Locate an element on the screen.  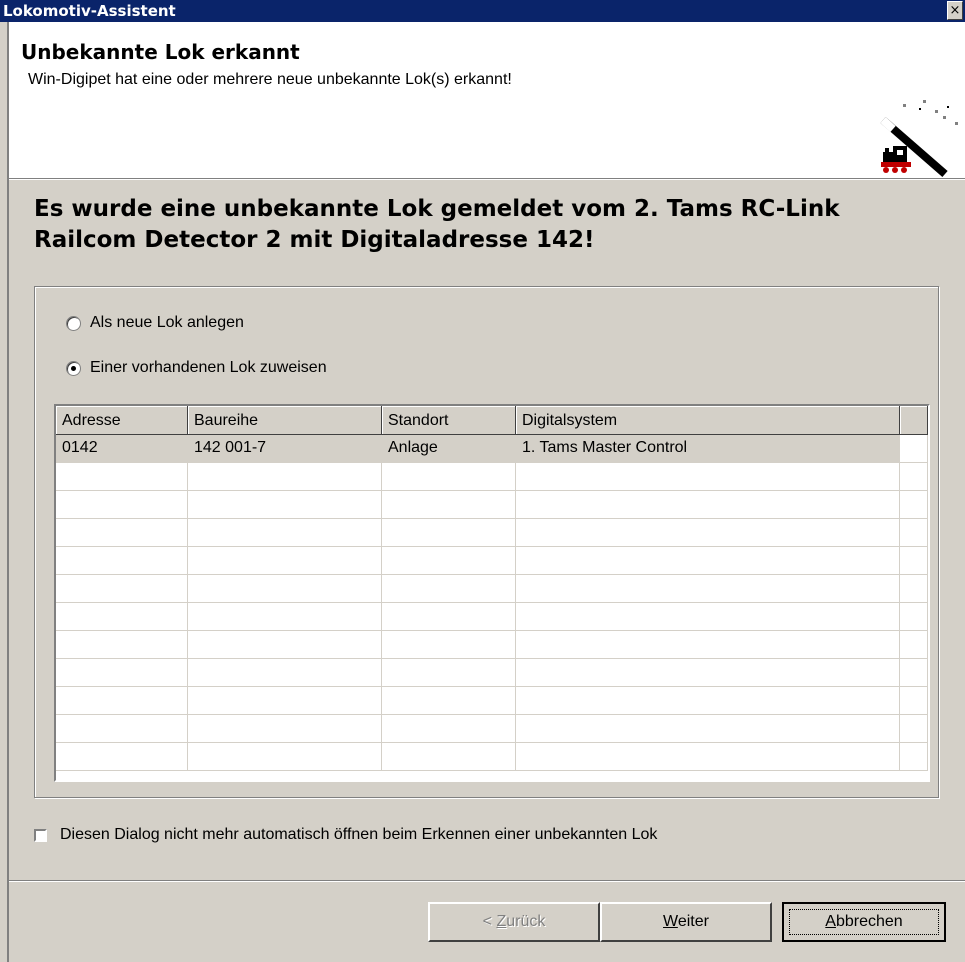
focus-rectangle is located at coordinates (864, 922).